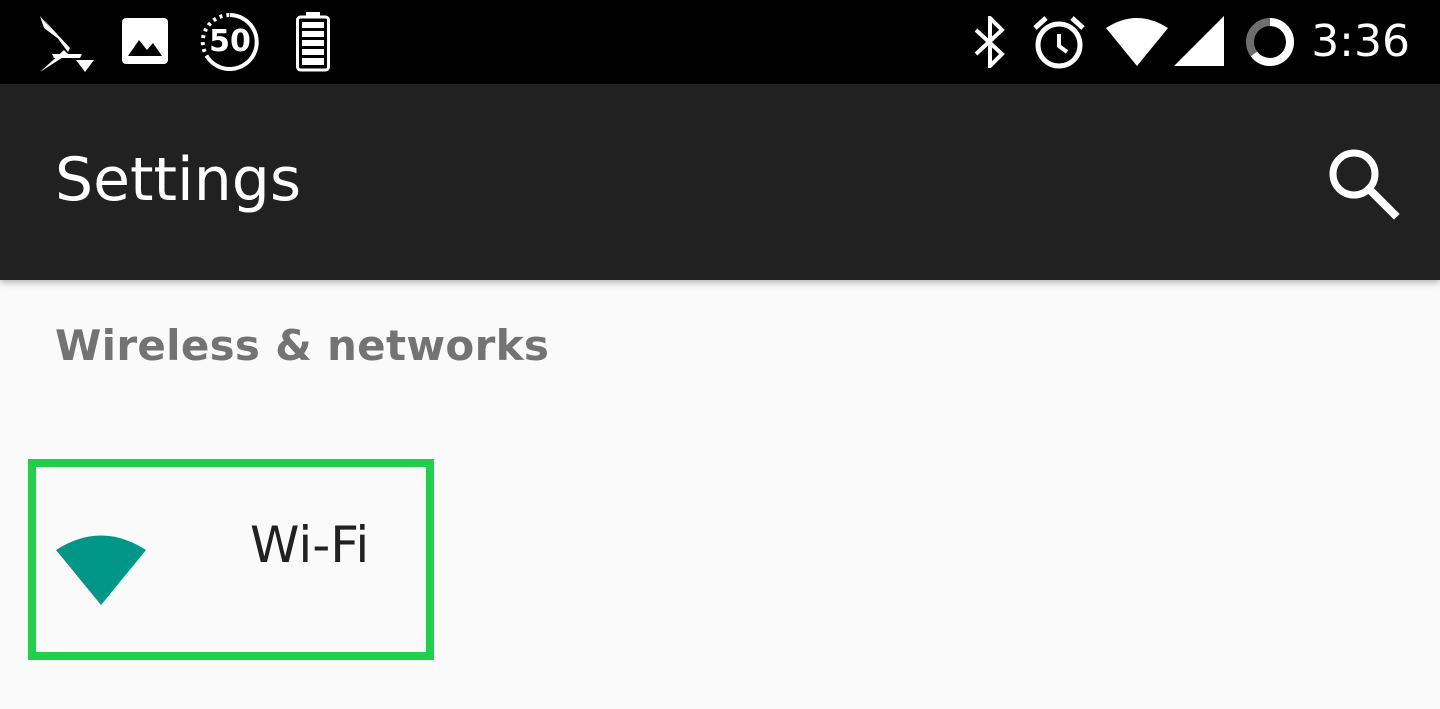 The width and height of the screenshot is (1440, 709). Describe the element at coordinates (310, 545) in the screenshot. I see `settings-item-label: Wi-Fi` at that location.